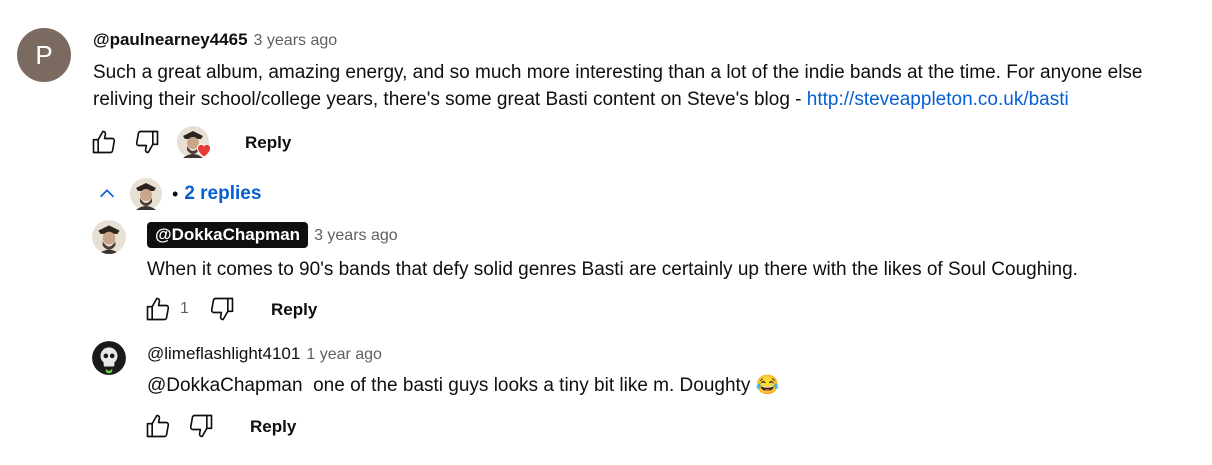 The image size is (1212, 465). Describe the element at coordinates (204, 150) in the screenshot. I see `heart-icon` at that location.